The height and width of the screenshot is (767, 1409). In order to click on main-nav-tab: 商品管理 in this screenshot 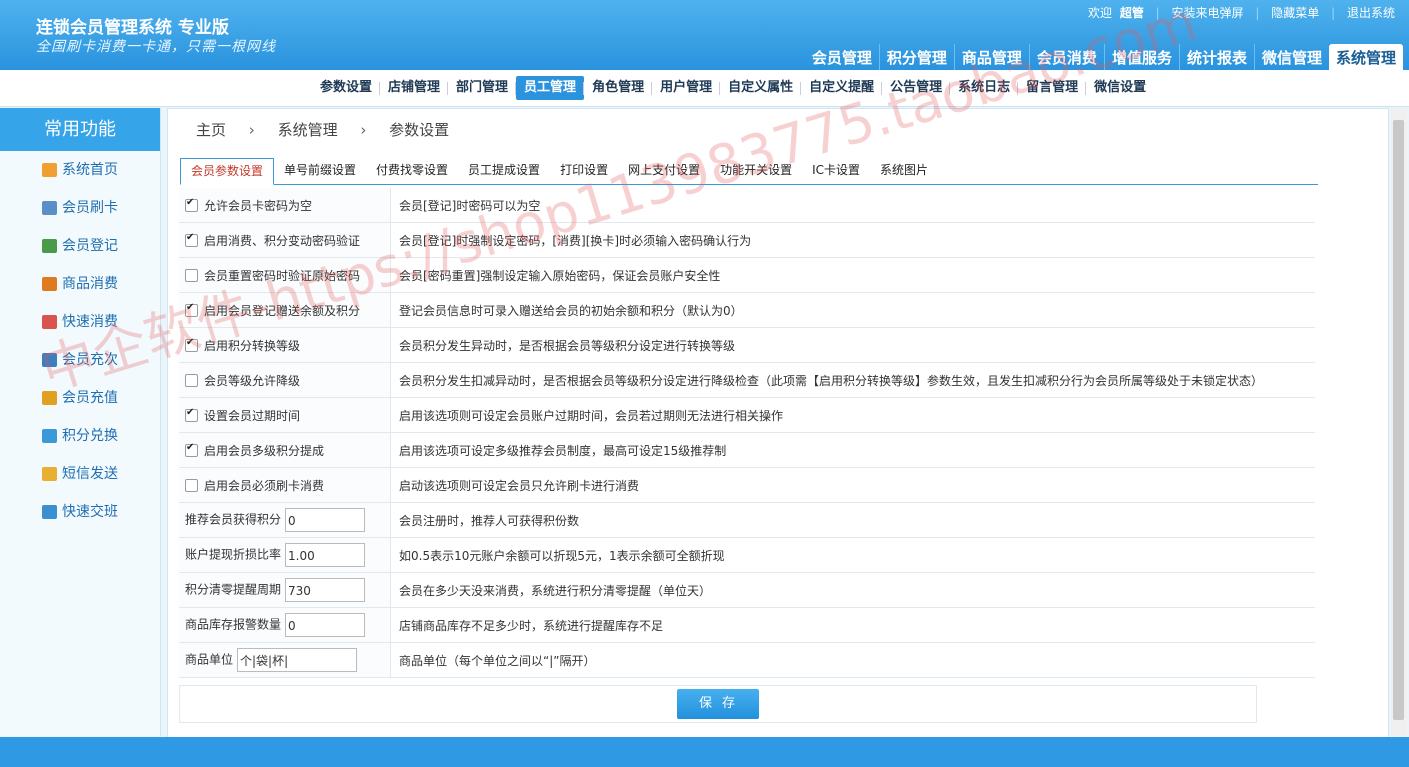, I will do `click(991, 57)`.